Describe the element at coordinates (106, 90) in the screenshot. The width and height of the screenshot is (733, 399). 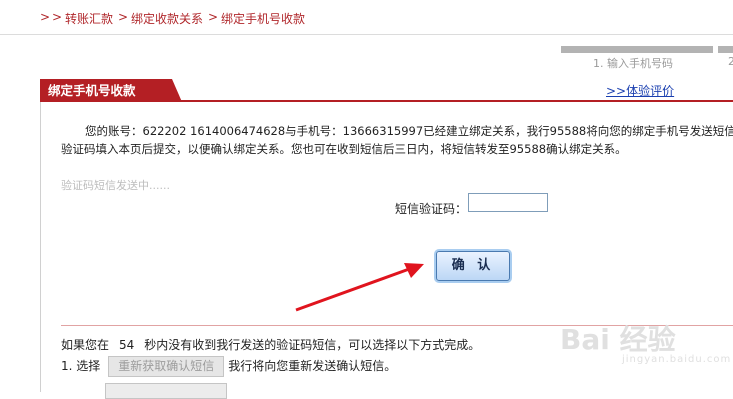
I see `tab-bind-phone: 绑定手机号收款` at that location.